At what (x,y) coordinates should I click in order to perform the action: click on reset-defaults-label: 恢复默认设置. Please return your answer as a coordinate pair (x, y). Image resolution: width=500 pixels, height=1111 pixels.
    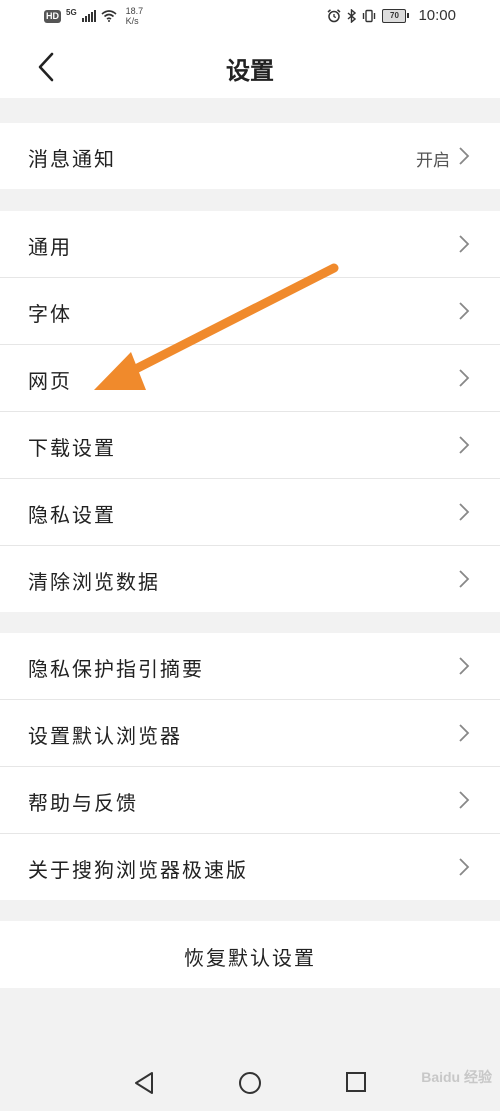
    Looking at the image, I should click on (250, 958).